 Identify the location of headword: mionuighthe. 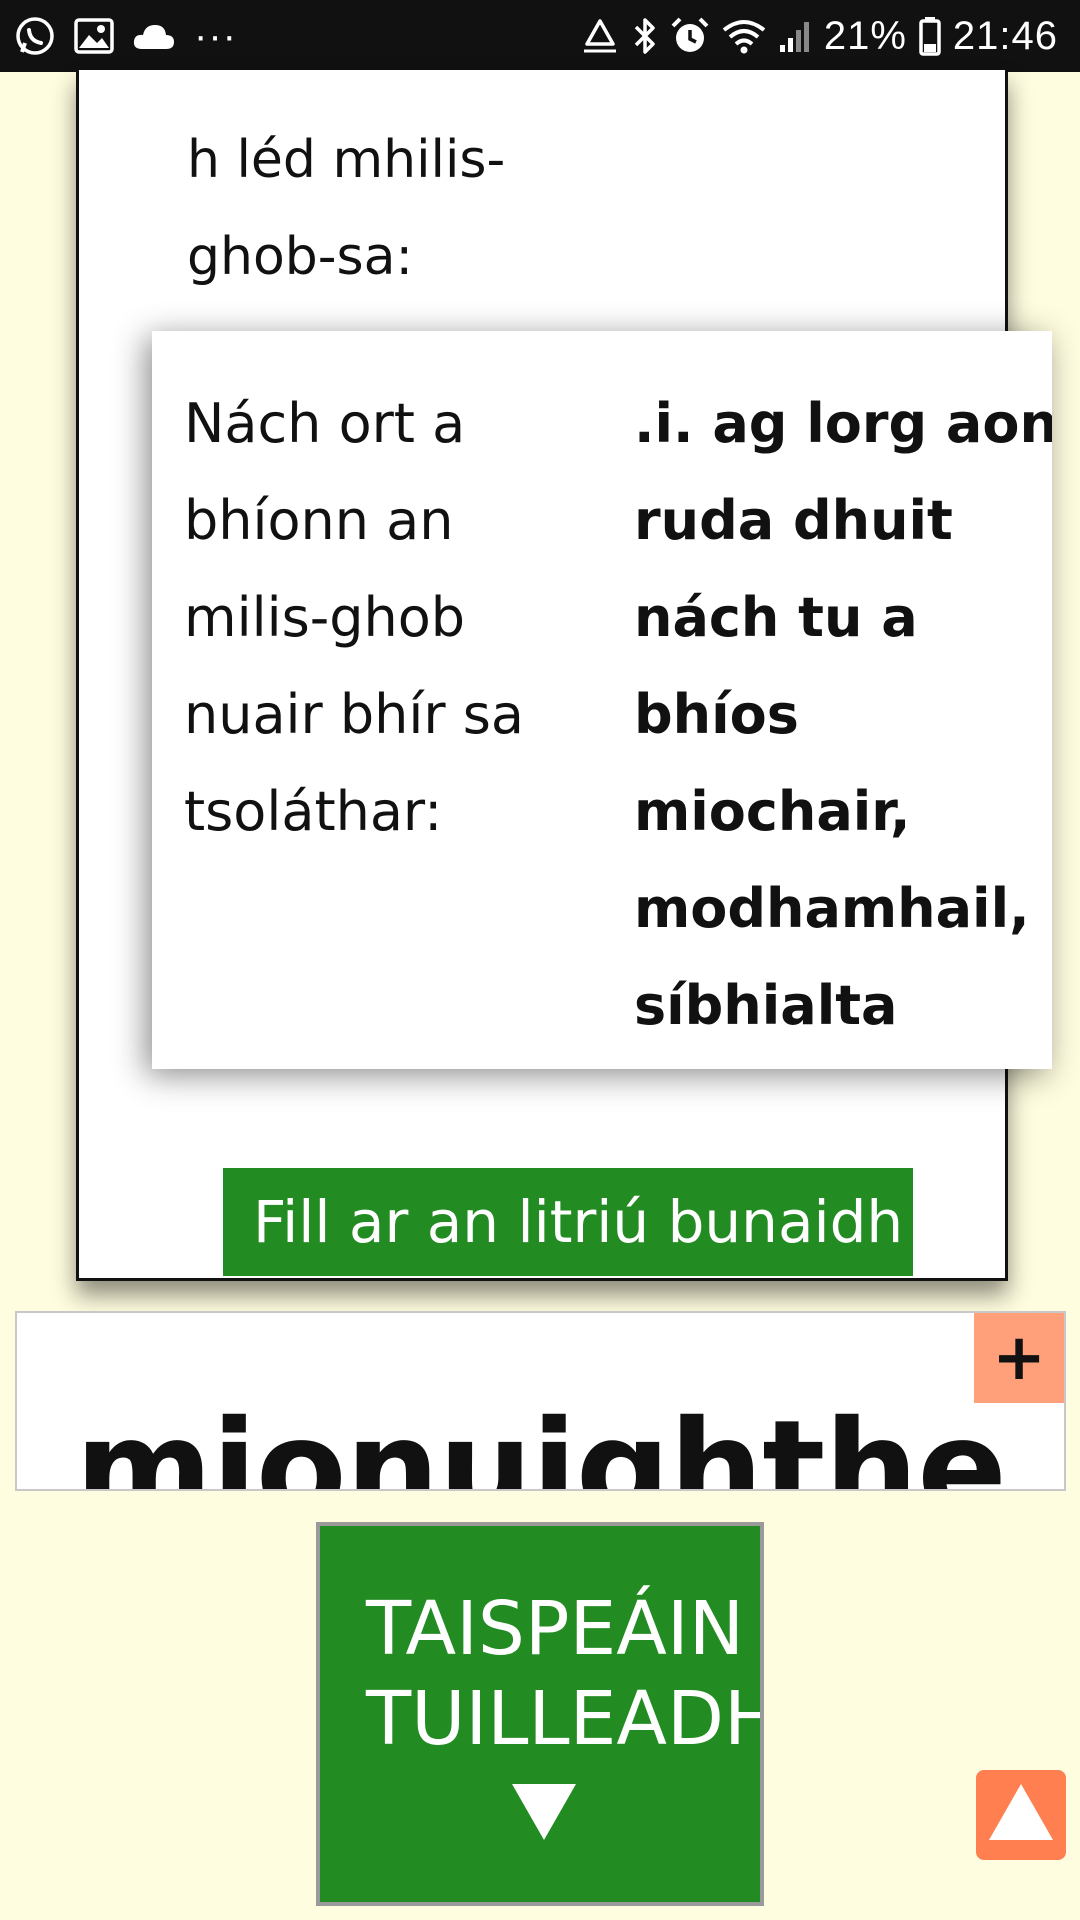
(541, 1441).